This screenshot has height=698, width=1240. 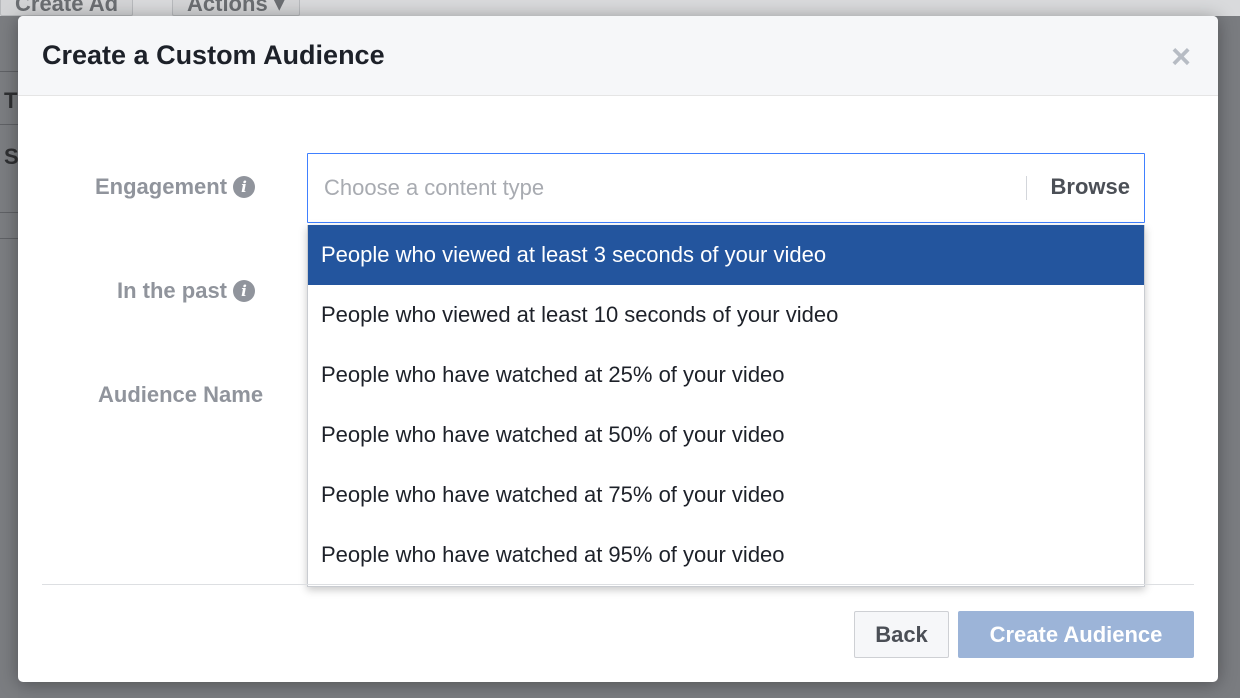 What do you see at coordinates (1026, 188) in the screenshot?
I see `browse-divider` at bounding box center [1026, 188].